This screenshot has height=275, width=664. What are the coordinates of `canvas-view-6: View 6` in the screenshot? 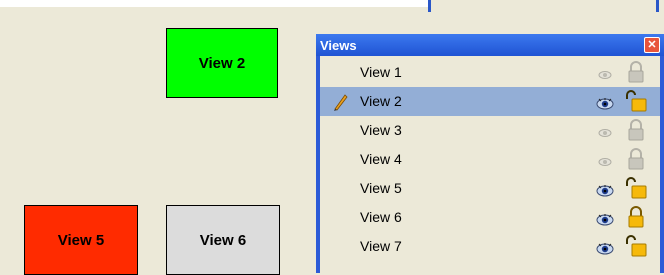 It's located at (223, 240).